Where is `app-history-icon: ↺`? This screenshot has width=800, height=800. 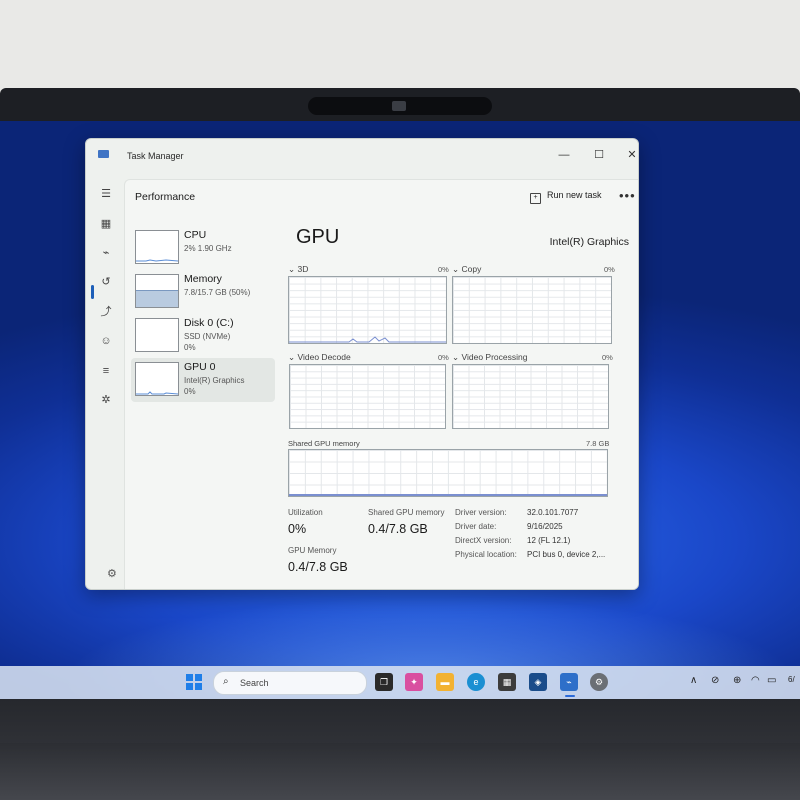
app-history-icon: ↺ is located at coordinates (106, 282).